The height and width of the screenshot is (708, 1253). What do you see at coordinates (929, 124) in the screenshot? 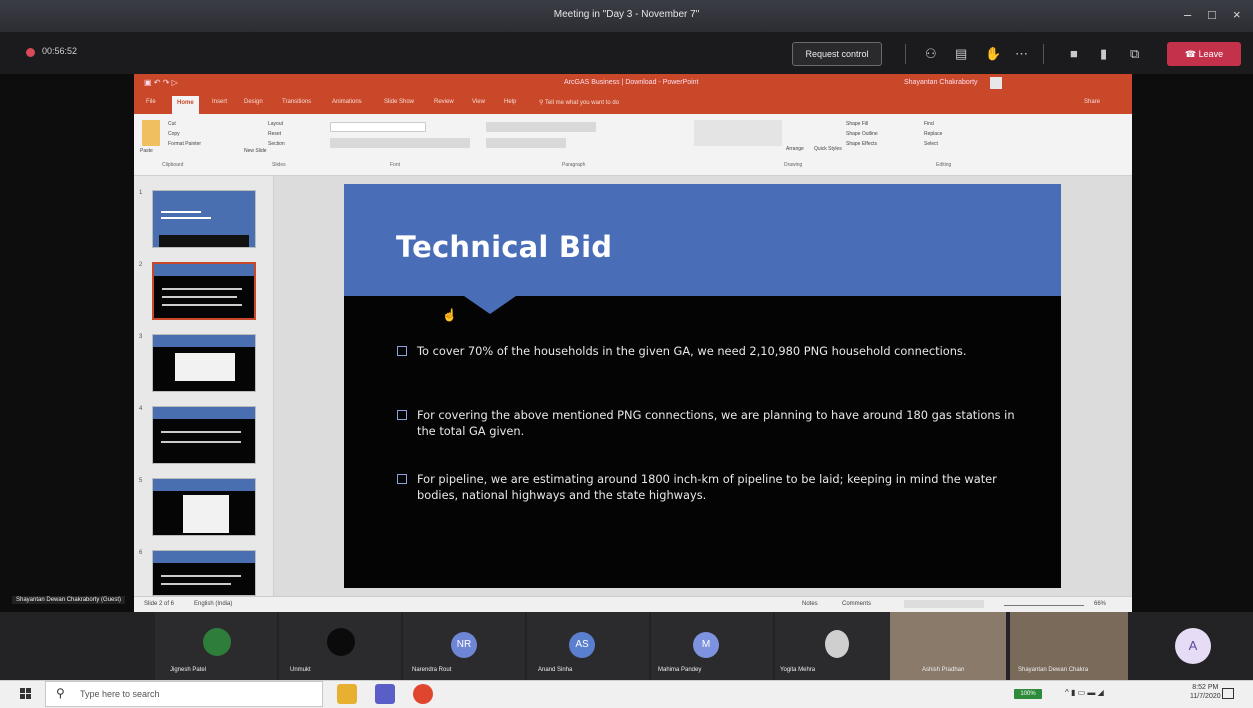
I see `find-button: Find` at bounding box center [929, 124].